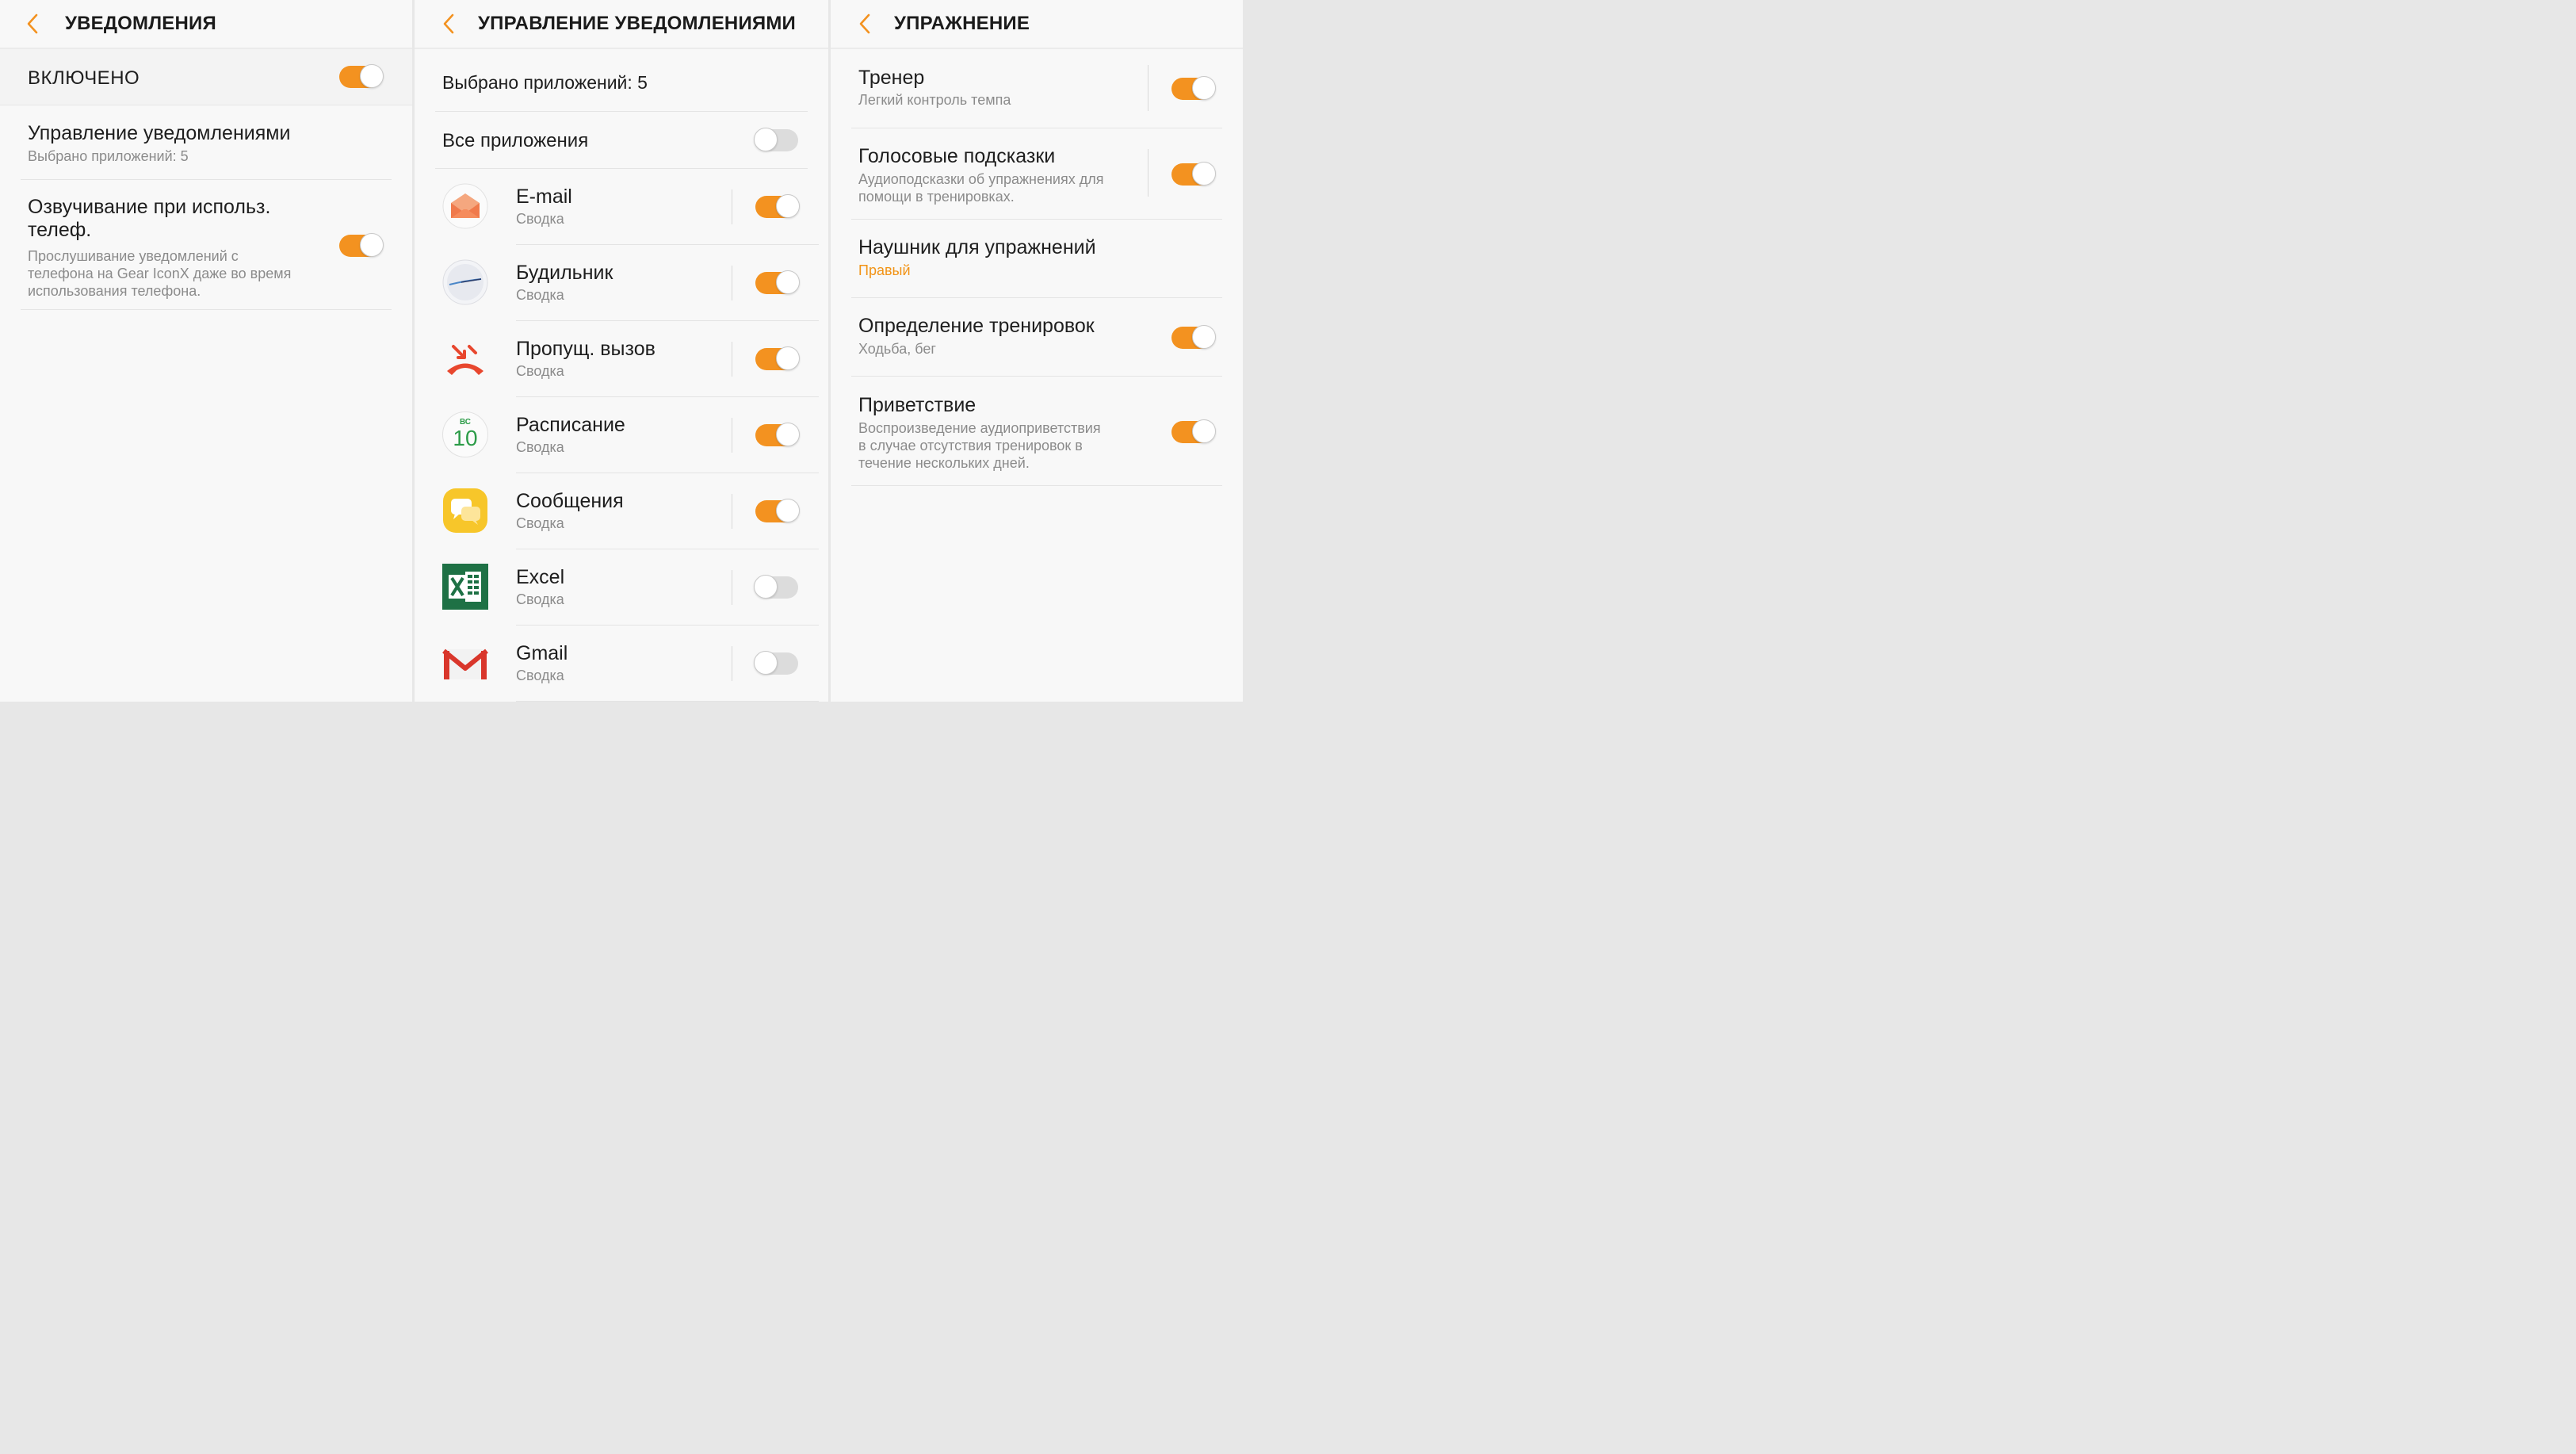  I want to click on voice-desc-line1: Аудиоподсказки об упражнениях для, so click(981, 179).